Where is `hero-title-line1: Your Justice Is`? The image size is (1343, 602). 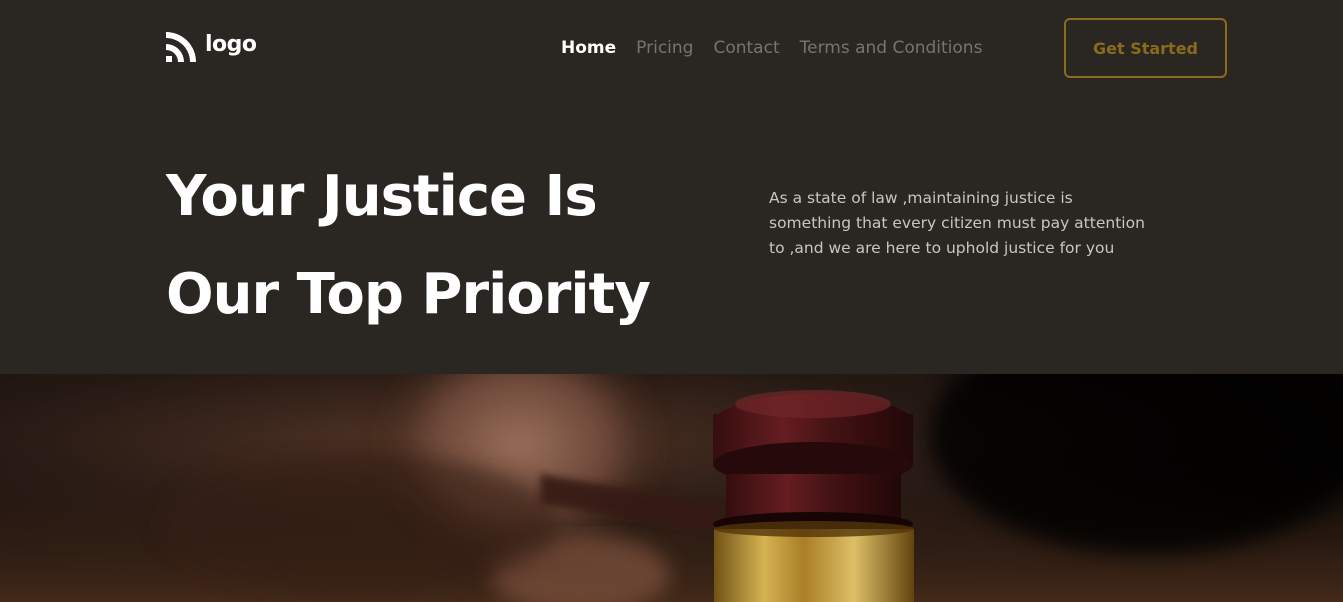 hero-title-line1: Your Justice Is is located at coordinates (382, 196).